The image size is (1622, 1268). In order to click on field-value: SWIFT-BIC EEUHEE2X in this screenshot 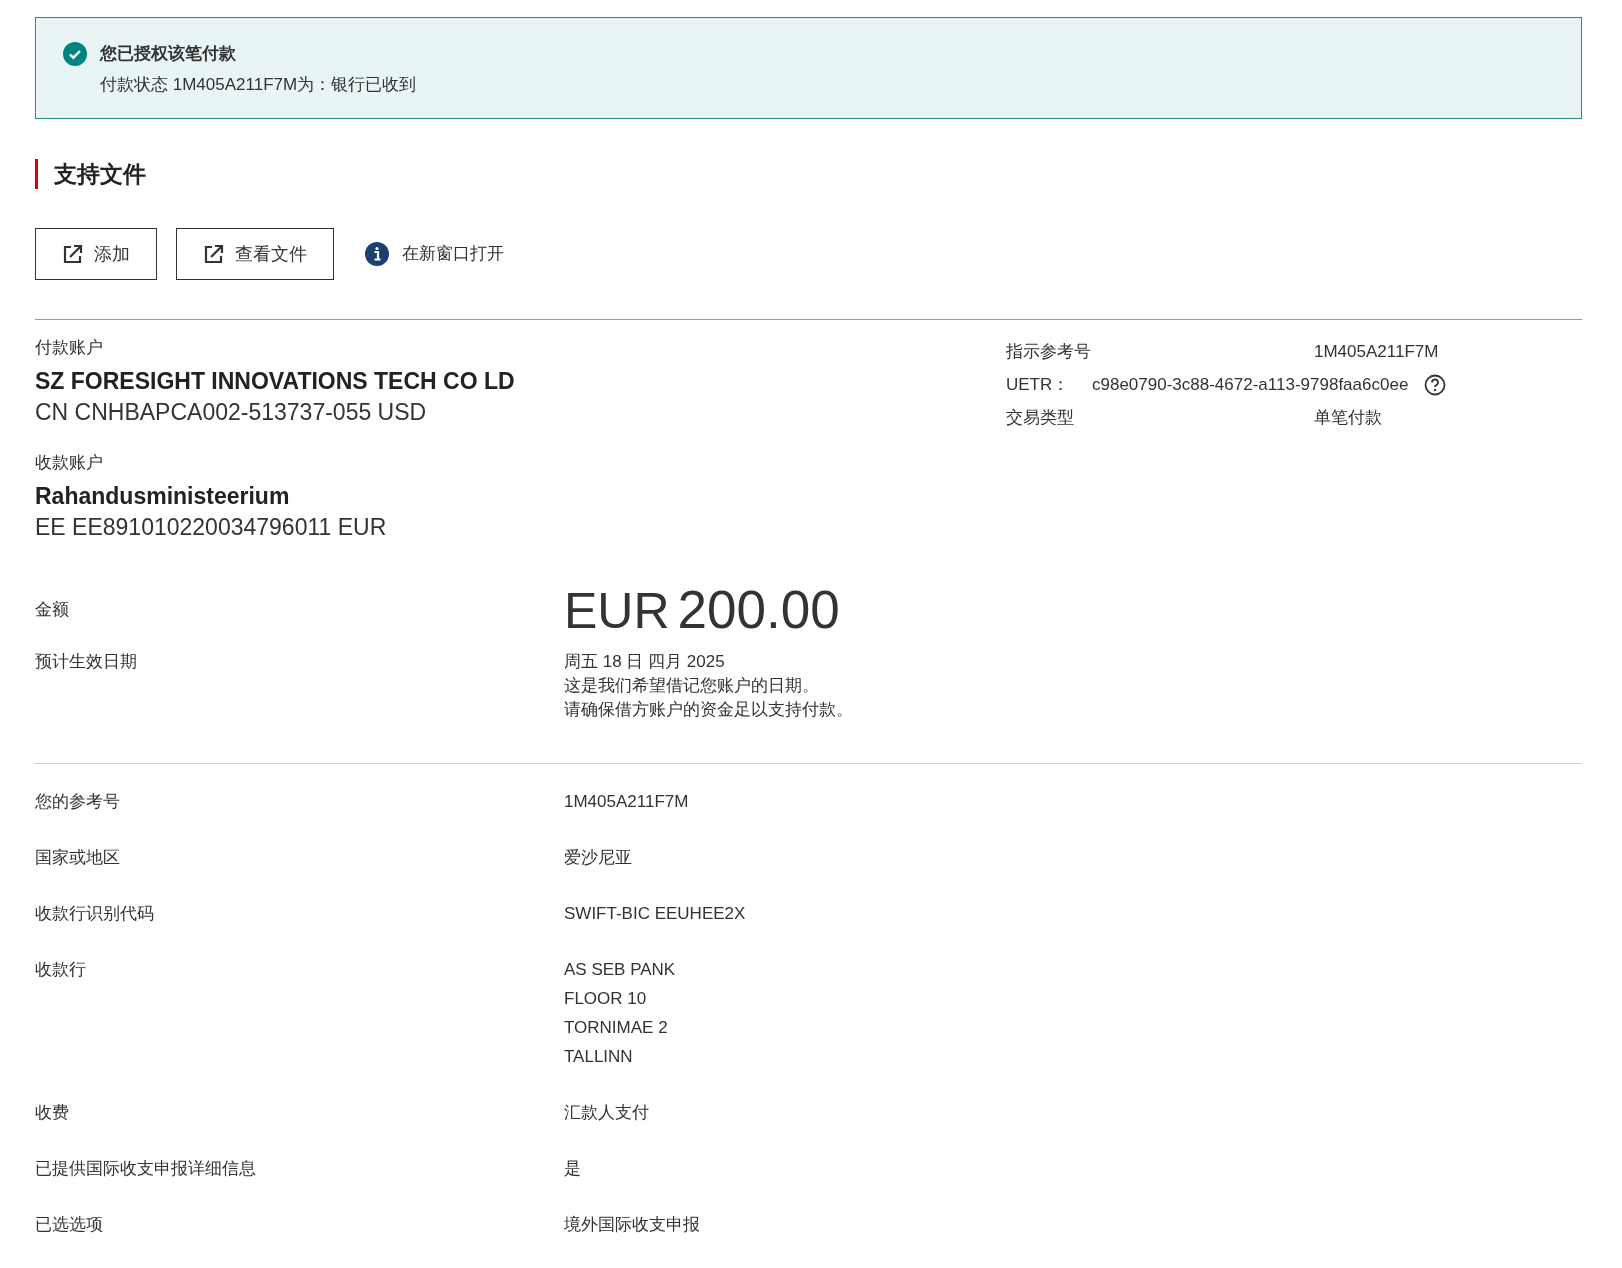, I will do `click(655, 914)`.